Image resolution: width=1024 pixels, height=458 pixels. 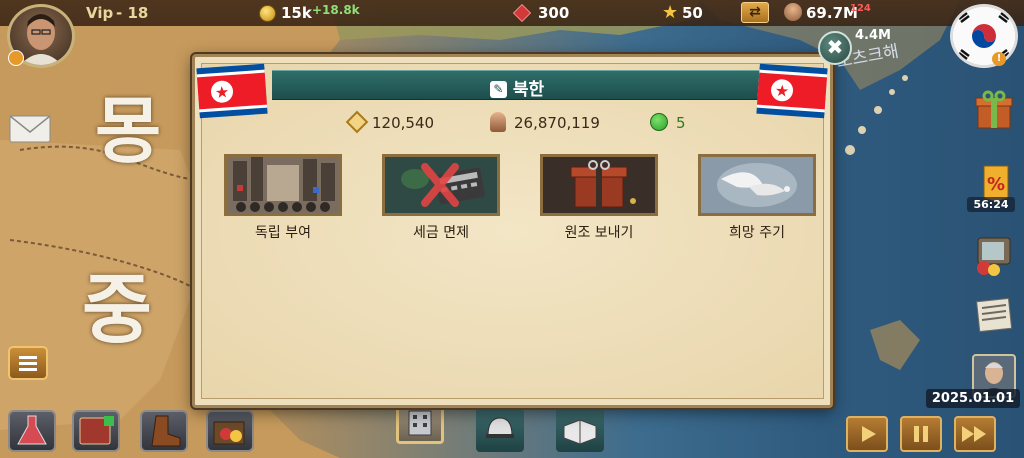 I want to click on treasure-icon, so click(x=229, y=433).